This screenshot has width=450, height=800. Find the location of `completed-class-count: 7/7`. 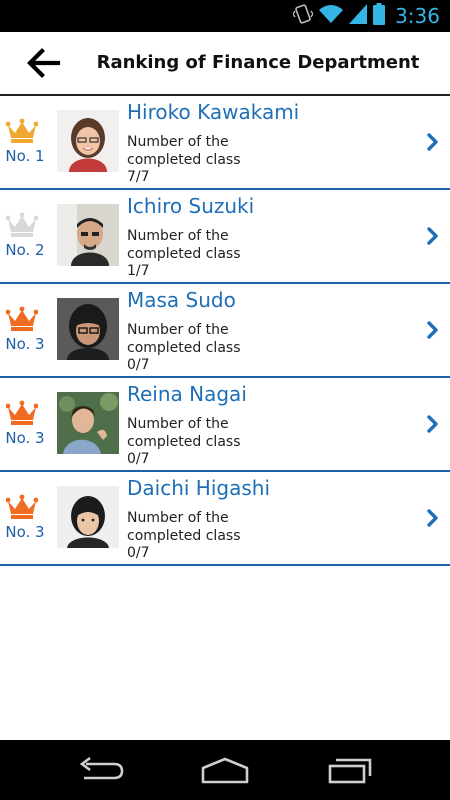

completed-class-count: 7/7 is located at coordinates (138, 177).